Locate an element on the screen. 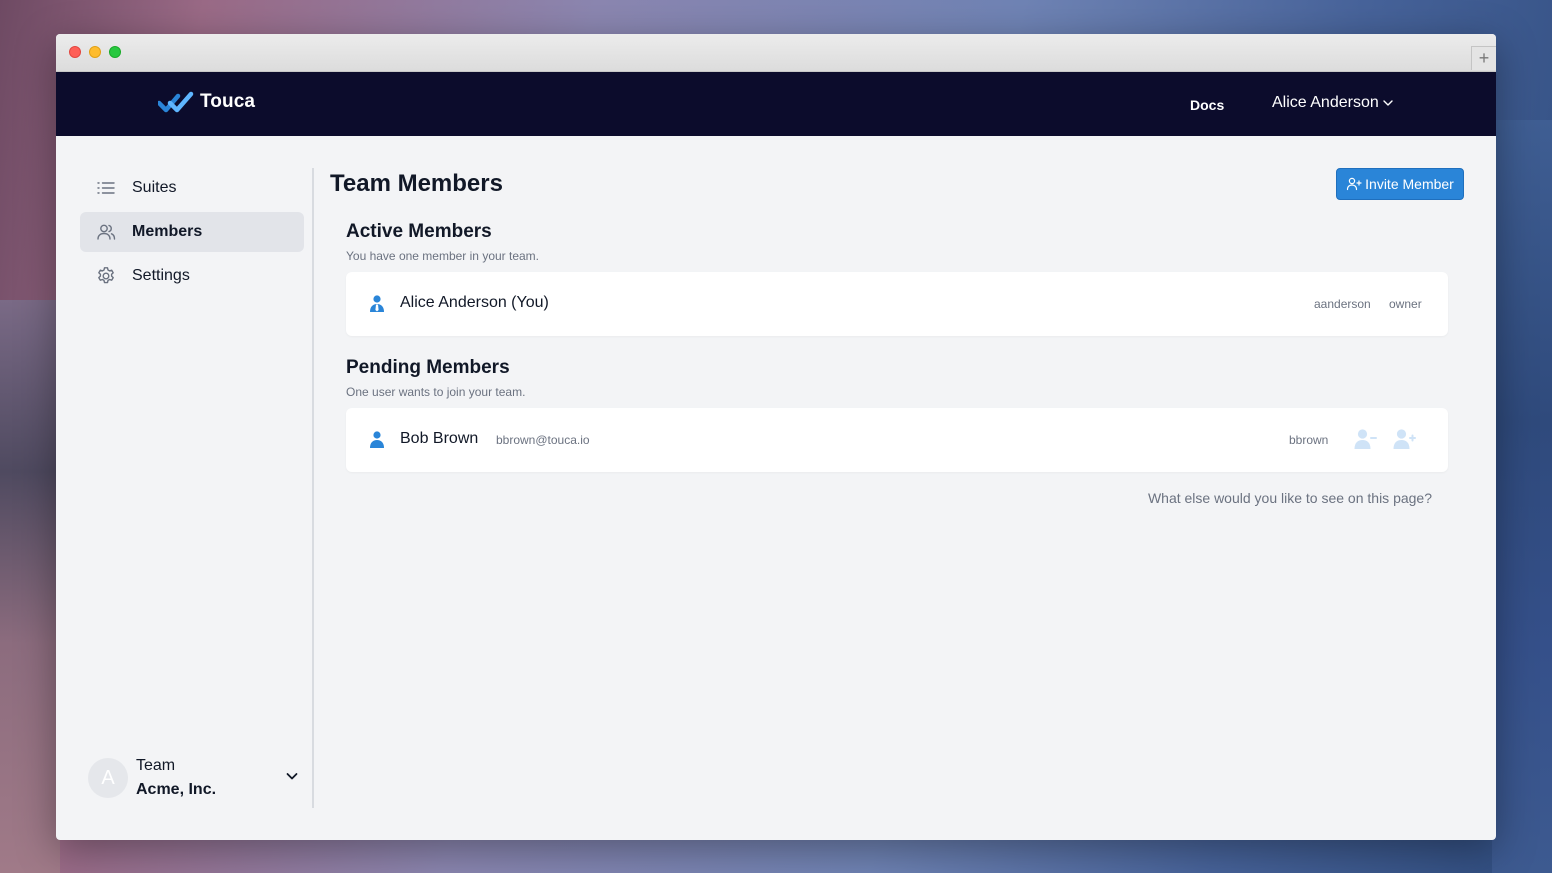 This screenshot has height=873, width=1552. brand-name: Touca is located at coordinates (228, 101).